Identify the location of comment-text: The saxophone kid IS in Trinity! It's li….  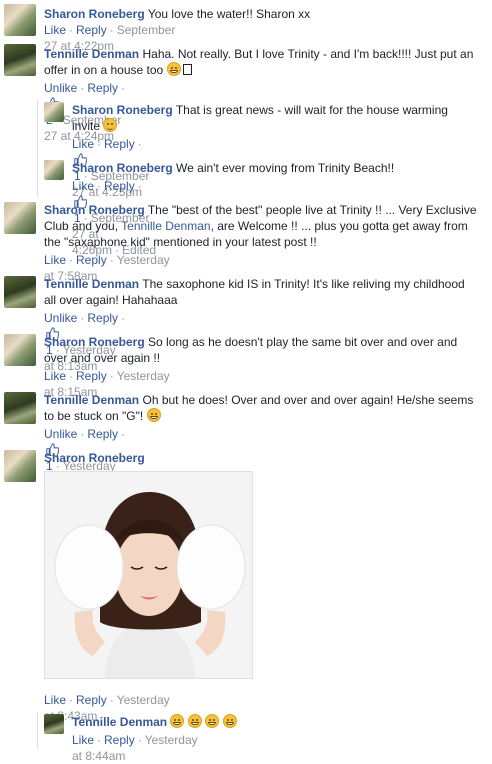
(303, 284).